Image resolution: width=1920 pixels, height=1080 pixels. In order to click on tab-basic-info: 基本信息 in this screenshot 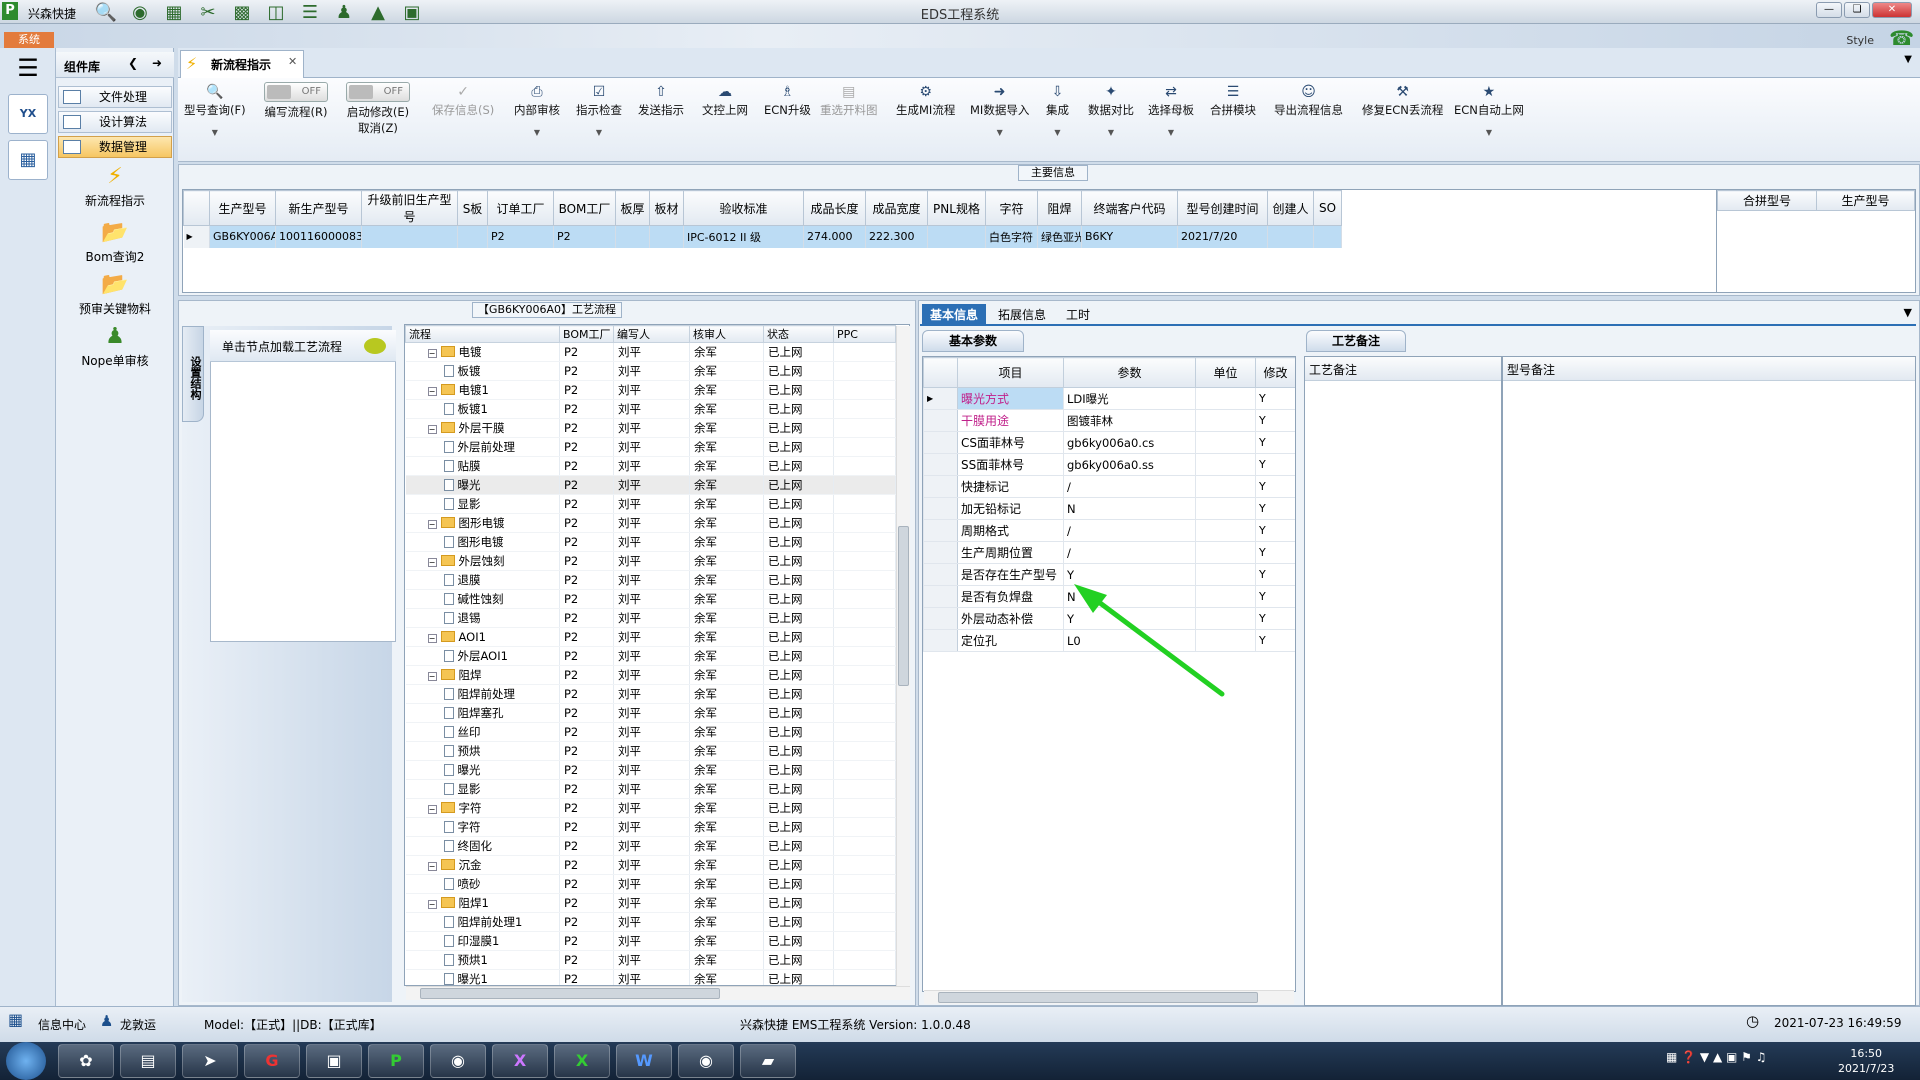, I will do `click(954, 315)`.